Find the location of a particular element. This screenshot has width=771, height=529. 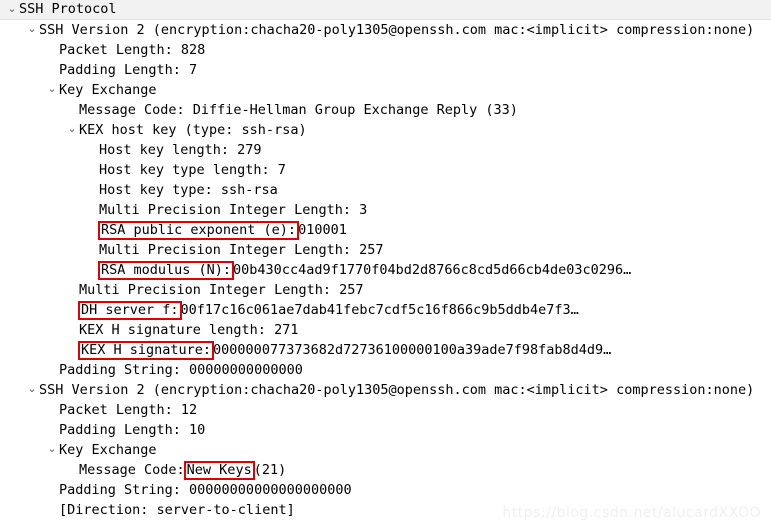

tree-row-key-exchange-first: ⌄ Key Exchange is located at coordinates (385, 90).